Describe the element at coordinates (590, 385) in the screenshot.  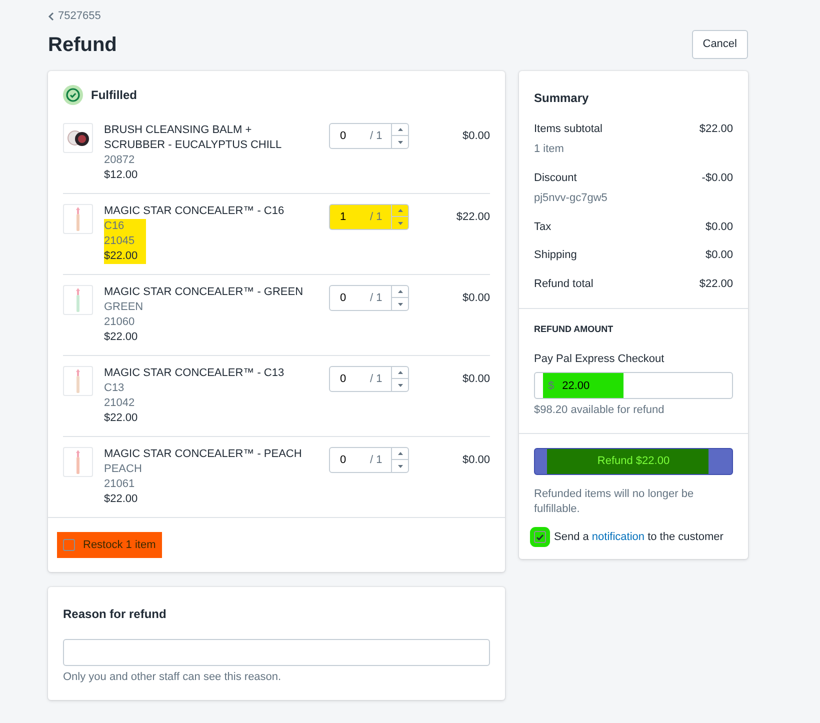
I see `refund-amount-input: 22.00` at that location.